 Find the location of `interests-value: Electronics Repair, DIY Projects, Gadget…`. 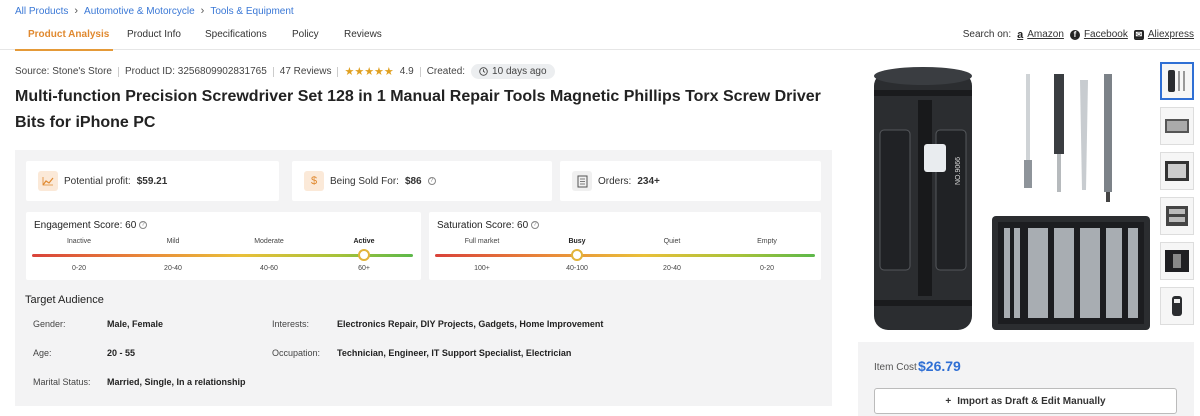

interests-value: Electronics Repair, DIY Projects, Gadget… is located at coordinates (470, 324).